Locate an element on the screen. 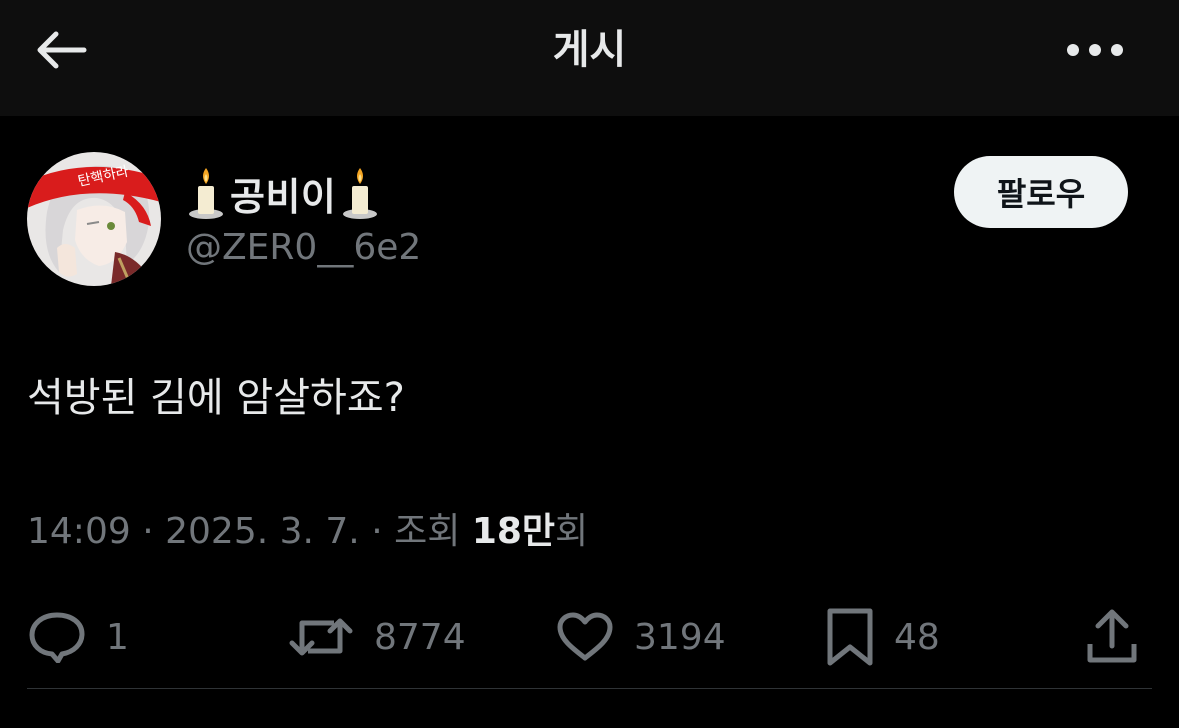 The width and height of the screenshot is (1179, 728). bookmark-count: 48 is located at coordinates (917, 637).